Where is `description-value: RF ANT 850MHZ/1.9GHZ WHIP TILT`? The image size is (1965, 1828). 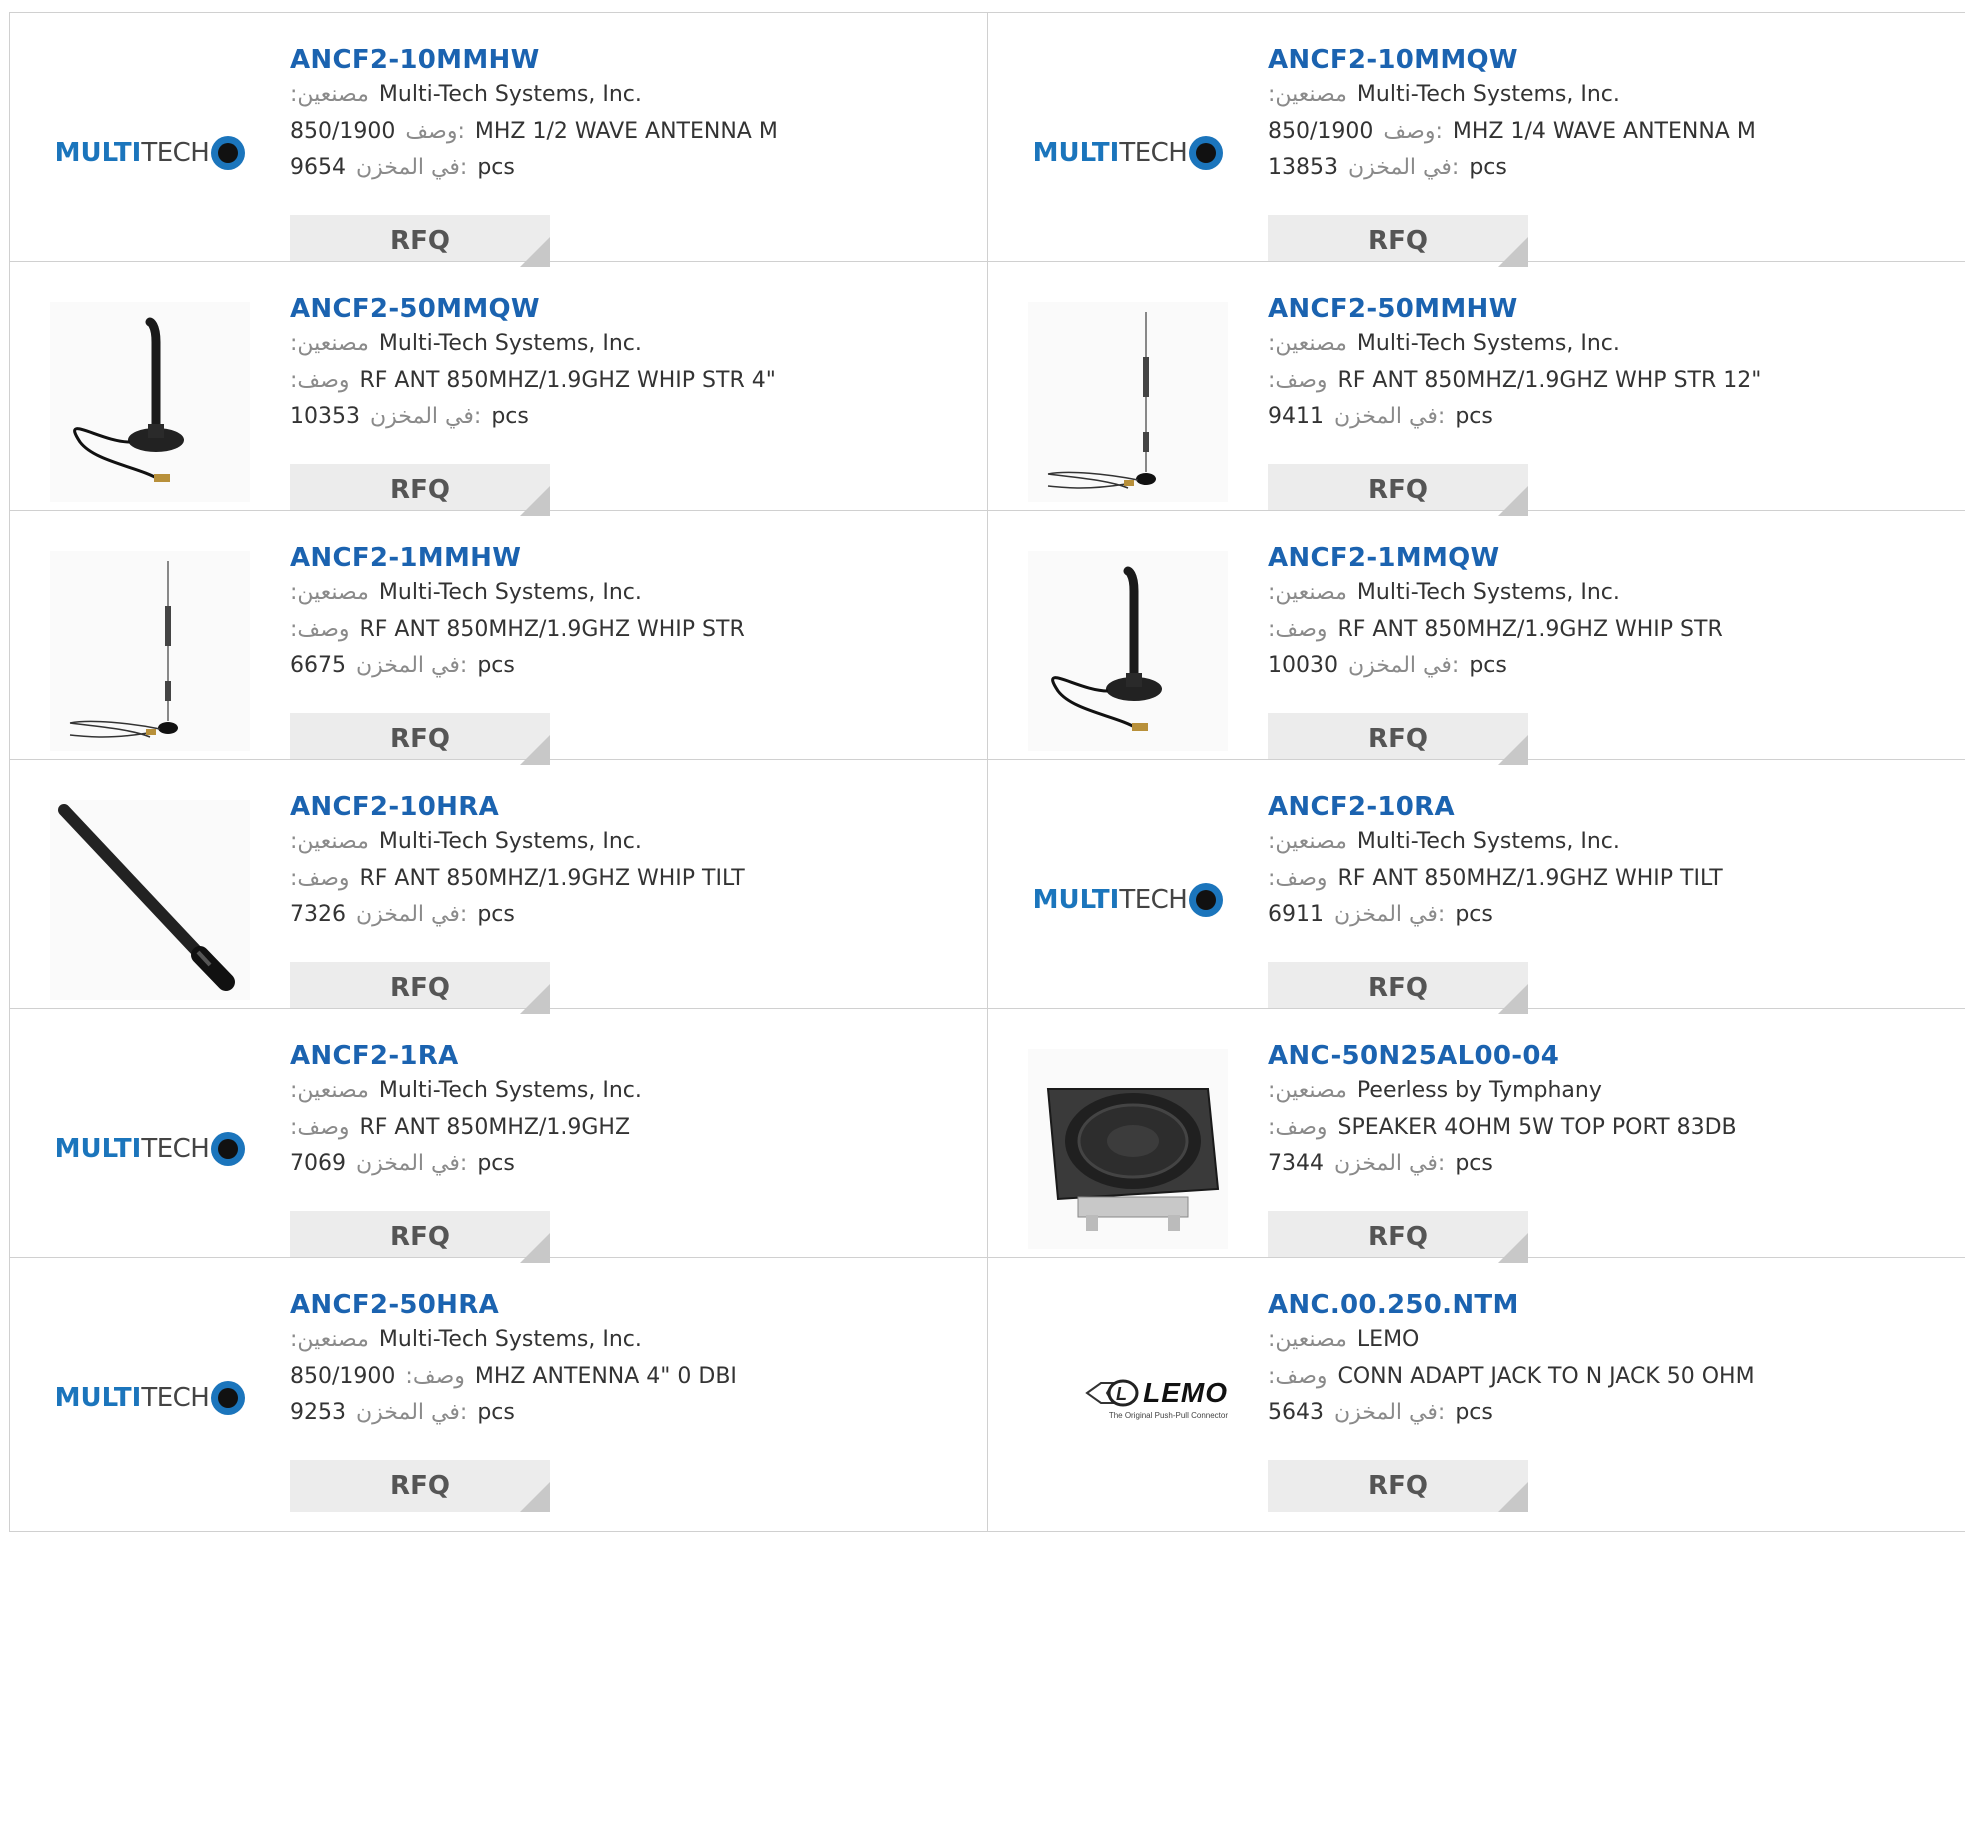
description-value: RF ANT 850MHZ/1.9GHZ WHIP TILT is located at coordinates (552, 878).